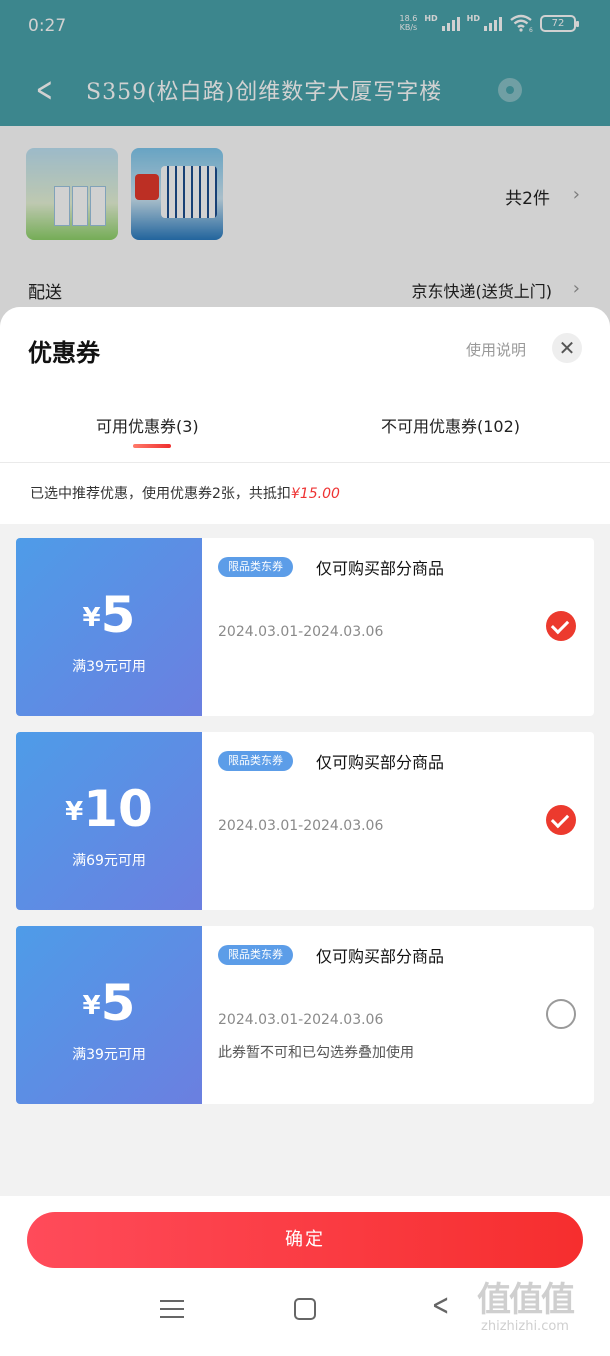 This screenshot has width=610, height=1356. What do you see at coordinates (450, 425) in the screenshot?
I see `tab-unavailable-coupons: 不可用优惠券(102)` at bounding box center [450, 425].